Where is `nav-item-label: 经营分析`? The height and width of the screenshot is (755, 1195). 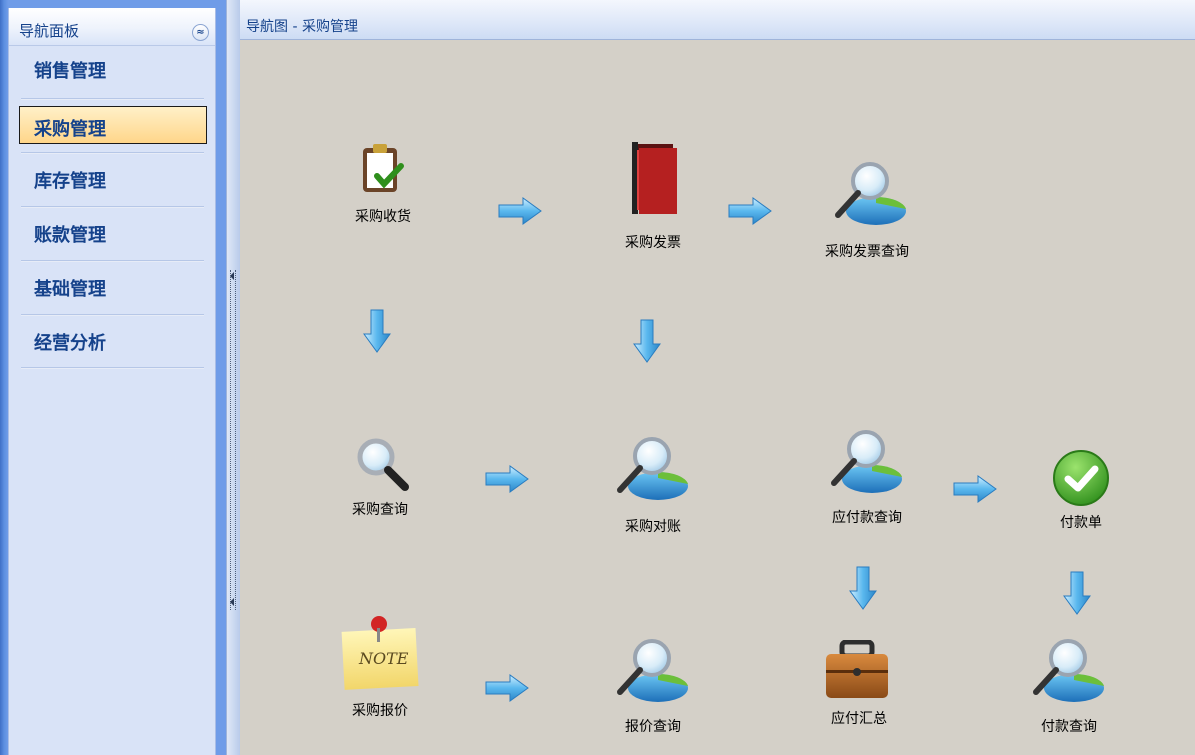 nav-item-label: 经营分析 is located at coordinates (70, 343).